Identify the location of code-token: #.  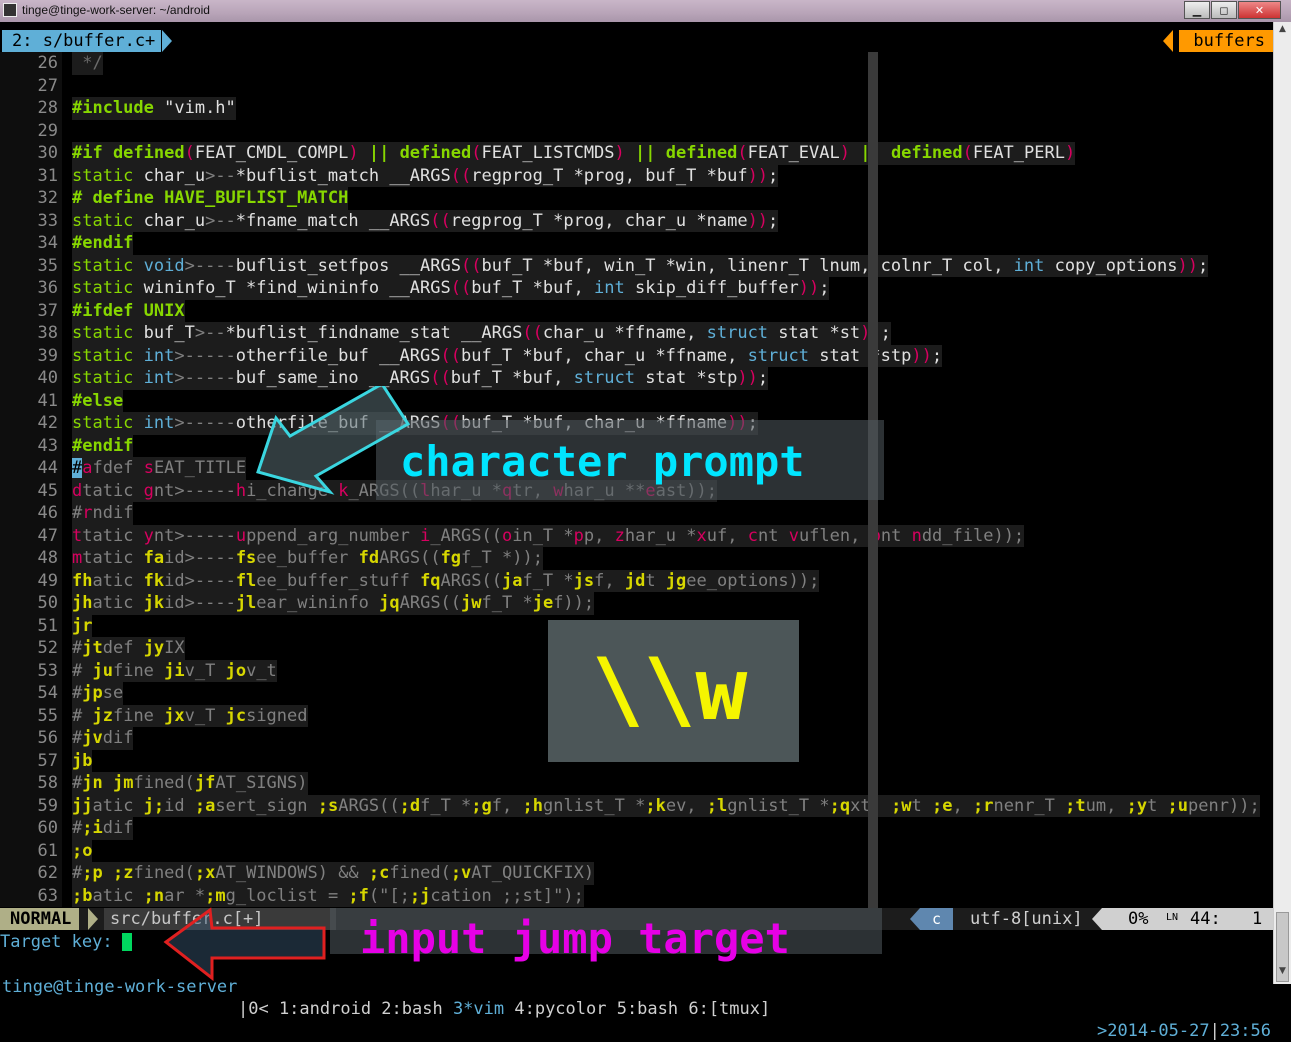
(77, 828).